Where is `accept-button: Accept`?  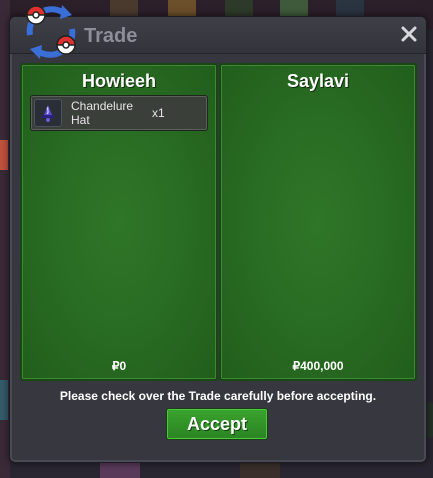
accept-button: Accept is located at coordinates (217, 424).